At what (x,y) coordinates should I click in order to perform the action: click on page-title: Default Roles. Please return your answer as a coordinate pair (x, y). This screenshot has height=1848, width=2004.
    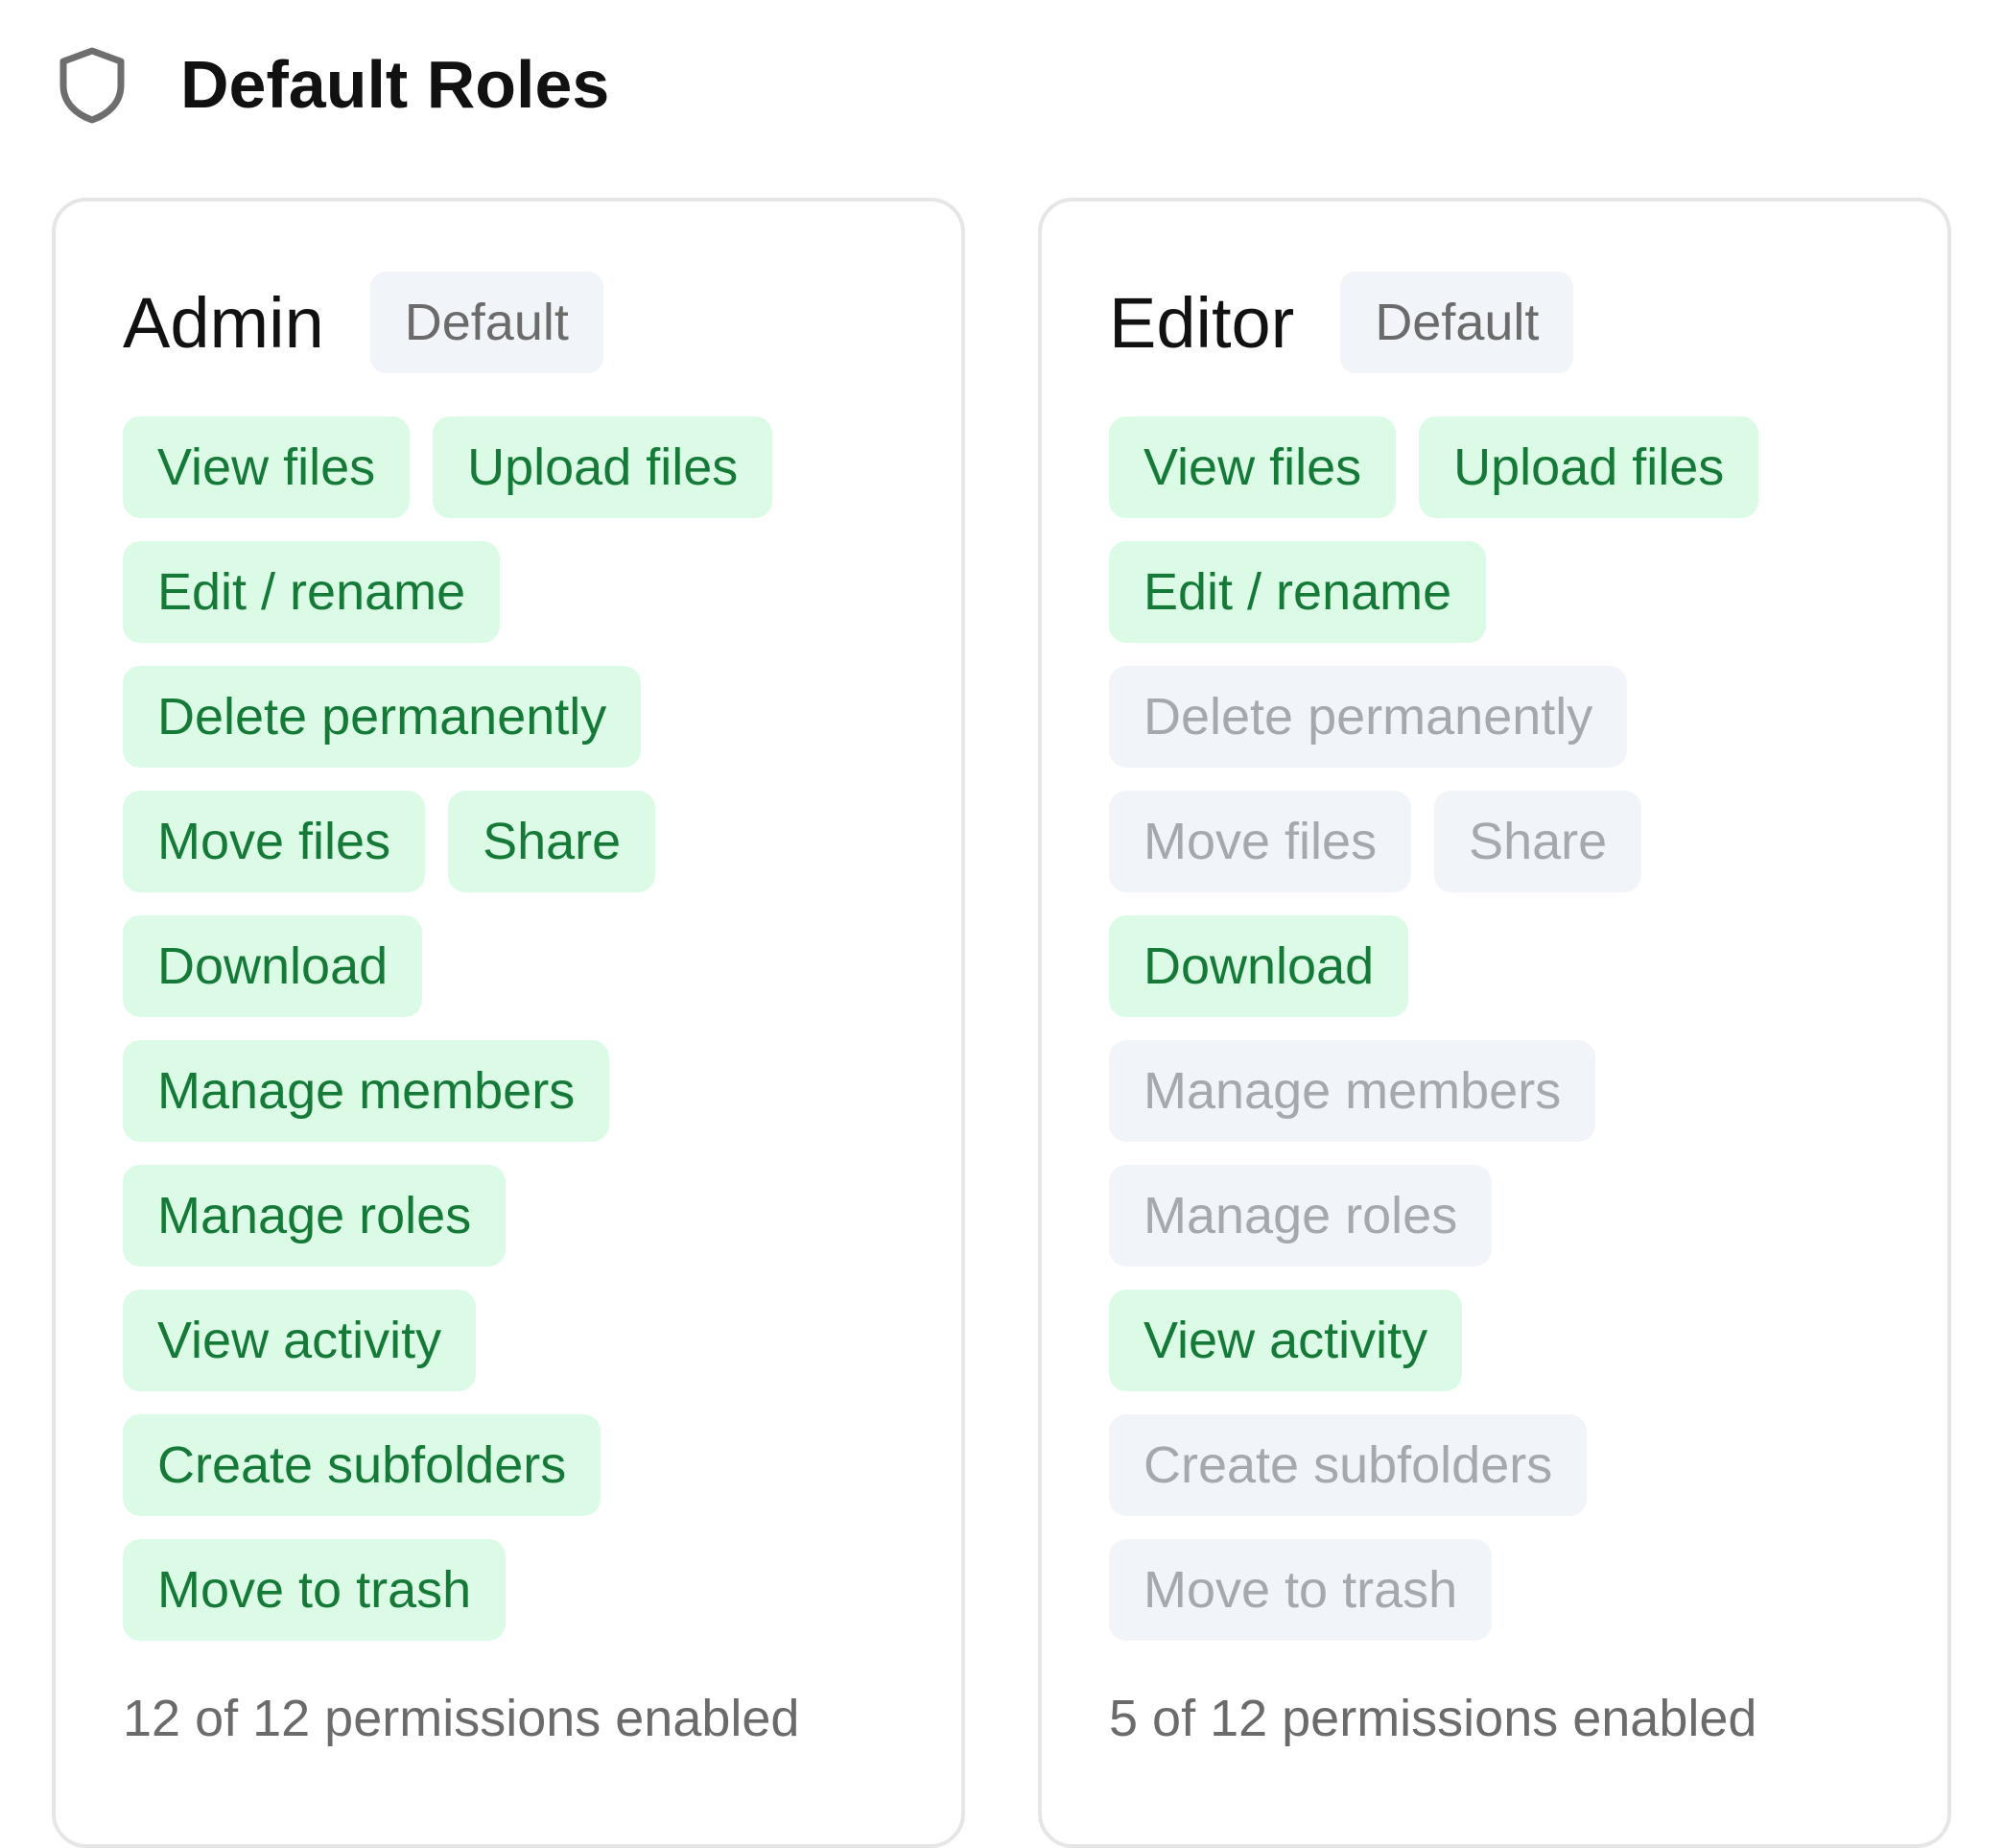
    Looking at the image, I should click on (395, 84).